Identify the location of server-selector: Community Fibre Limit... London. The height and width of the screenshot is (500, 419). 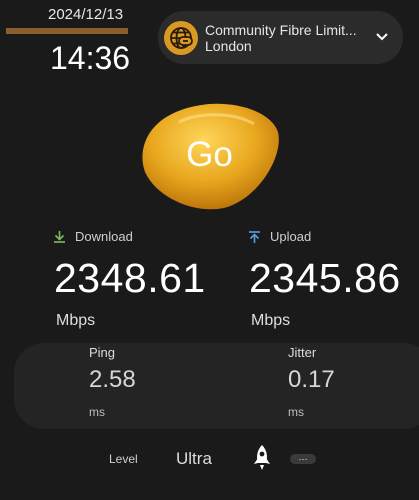
(280, 37).